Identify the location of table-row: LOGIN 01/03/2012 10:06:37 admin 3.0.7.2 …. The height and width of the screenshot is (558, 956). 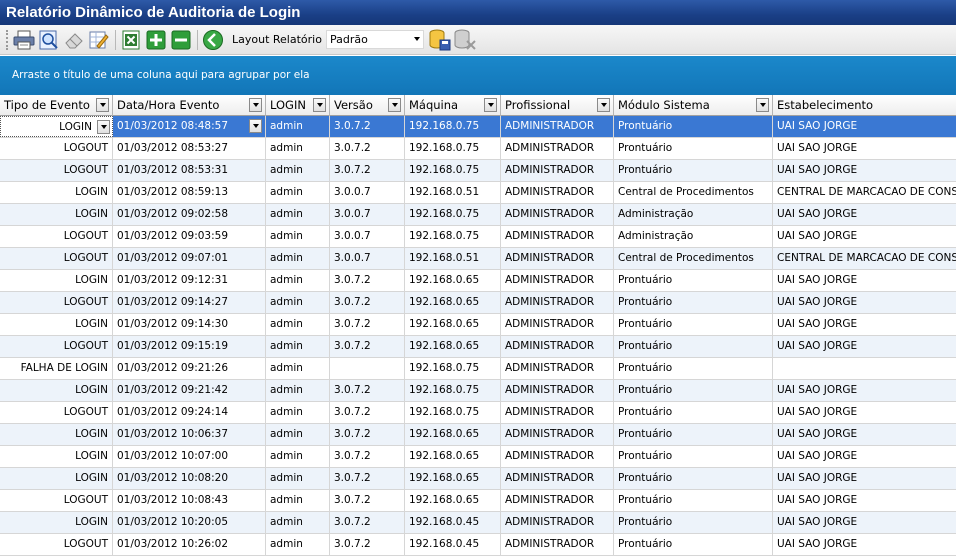
(478, 435).